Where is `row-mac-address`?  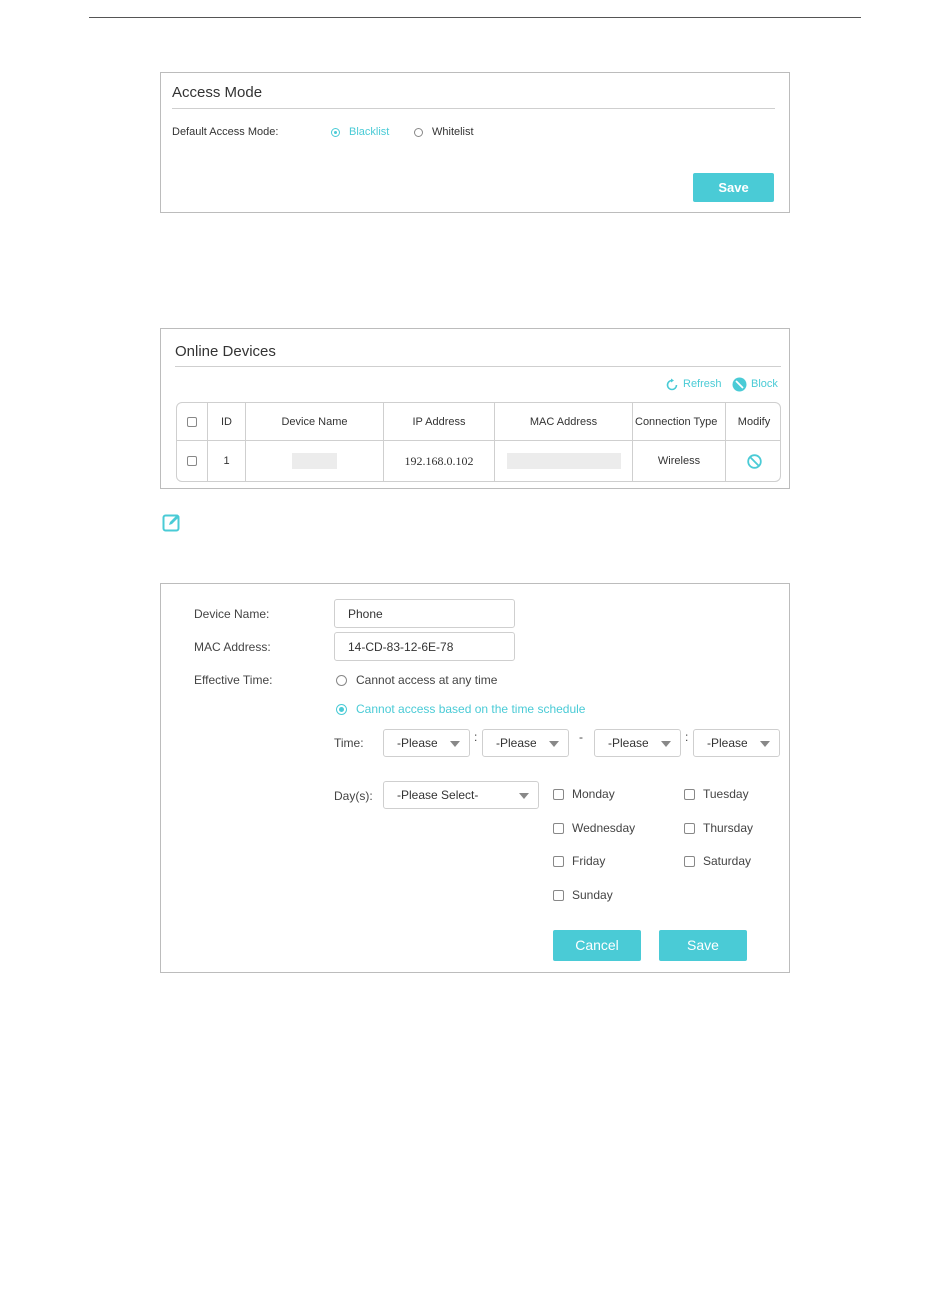
row-mac-address is located at coordinates (564, 461).